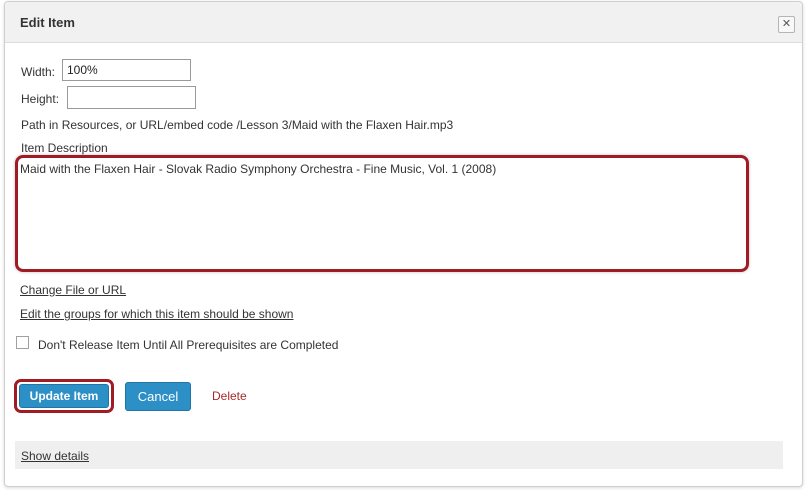  Describe the element at coordinates (126, 70) in the screenshot. I see `width-input` at that location.